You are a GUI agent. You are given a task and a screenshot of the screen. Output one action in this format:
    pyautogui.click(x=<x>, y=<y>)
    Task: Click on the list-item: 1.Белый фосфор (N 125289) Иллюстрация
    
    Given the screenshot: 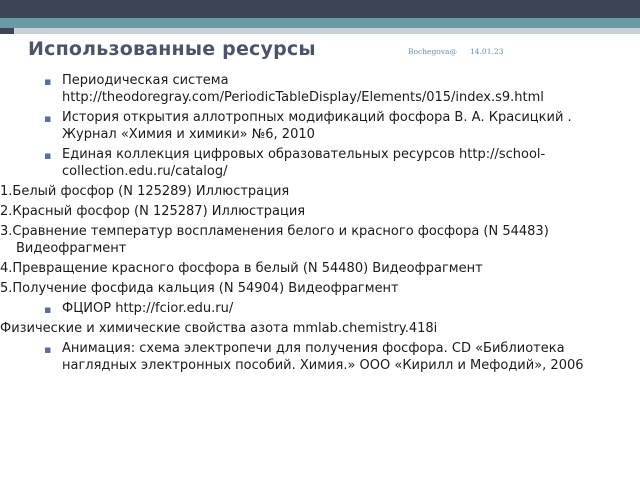 What is the action you would take?
    pyautogui.click(x=303, y=191)
    